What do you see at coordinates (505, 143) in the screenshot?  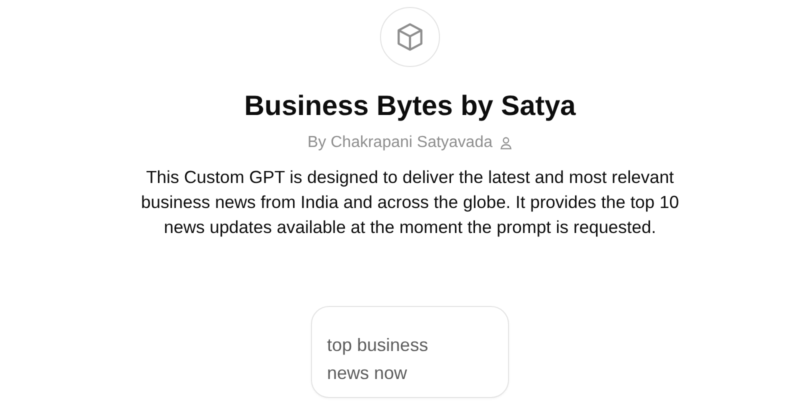 I see `person-icon` at bounding box center [505, 143].